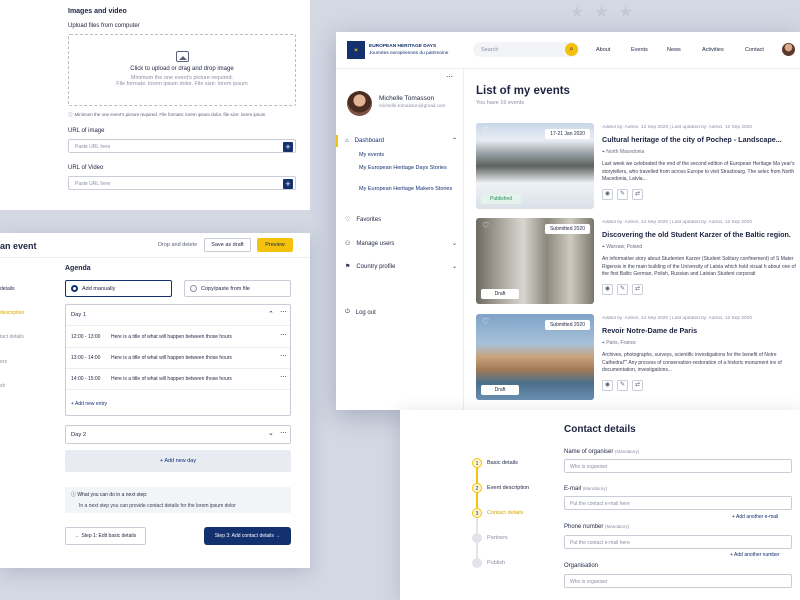  I want to click on chevron-up-icon: ⌃, so click(271, 314).